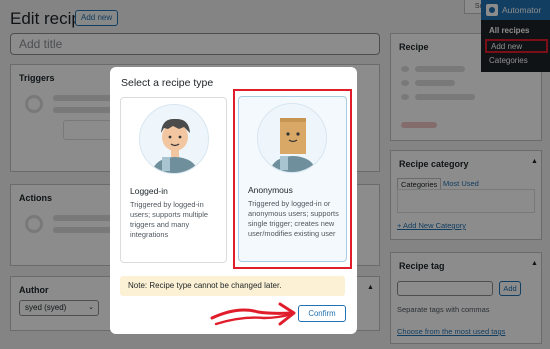 The width and height of the screenshot is (550, 349). I want to click on anonymous-avatar, so click(292, 138).